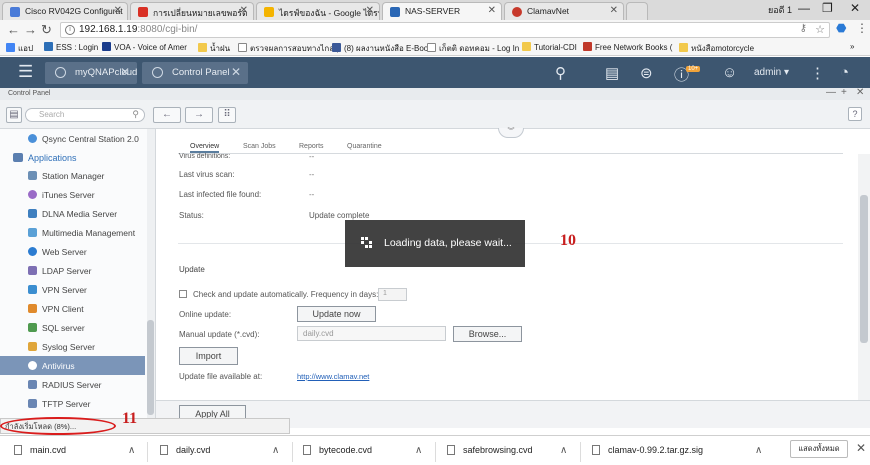 The height and width of the screenshot is (465, 870). I want to click on search-icon: ⚲, so click(560, 73).